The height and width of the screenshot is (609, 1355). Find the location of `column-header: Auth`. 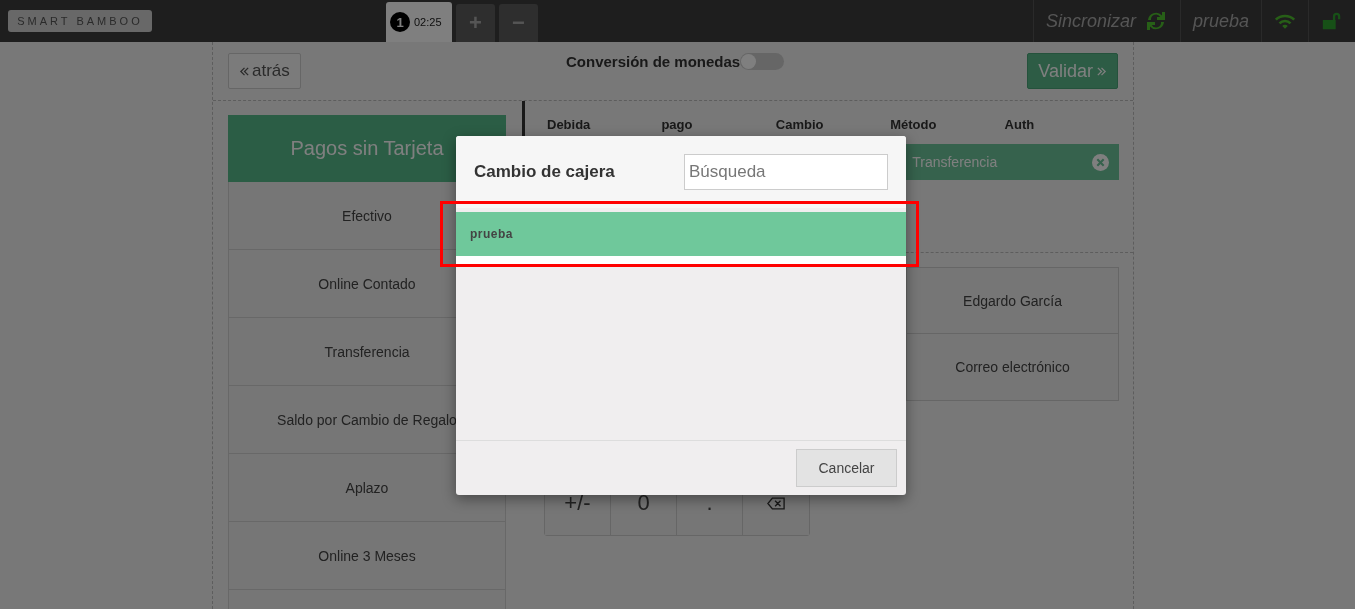

column-header: Auth is located at coordinates (1020, 125).